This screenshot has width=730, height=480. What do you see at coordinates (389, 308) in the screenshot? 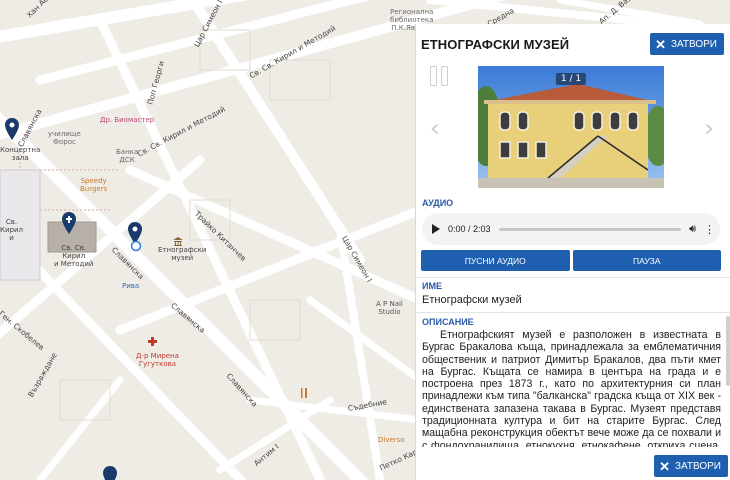
I see `poi-ap-nail: A P Nail Studio` at bounding box center [389, 308].